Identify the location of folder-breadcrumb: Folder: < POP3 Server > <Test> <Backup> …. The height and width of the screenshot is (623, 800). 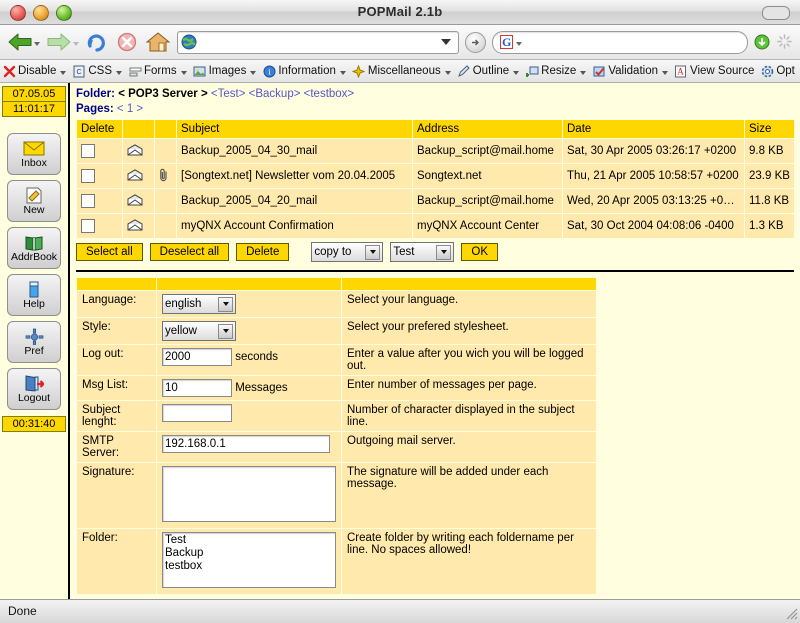
(438, 94).